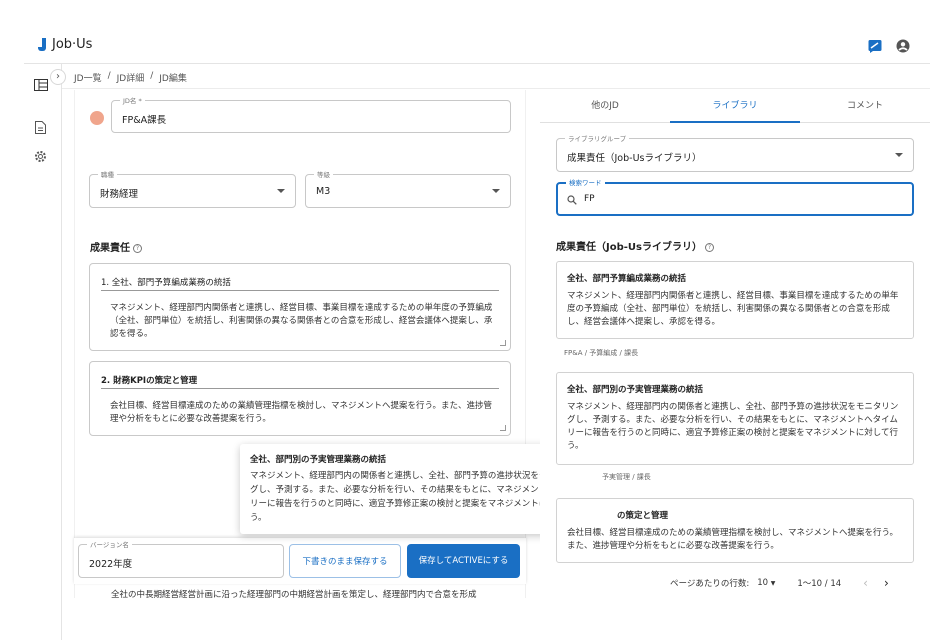 This screenshot has width=952, height=640. I want to click on tab-comment: コメント, so click(865, 106).